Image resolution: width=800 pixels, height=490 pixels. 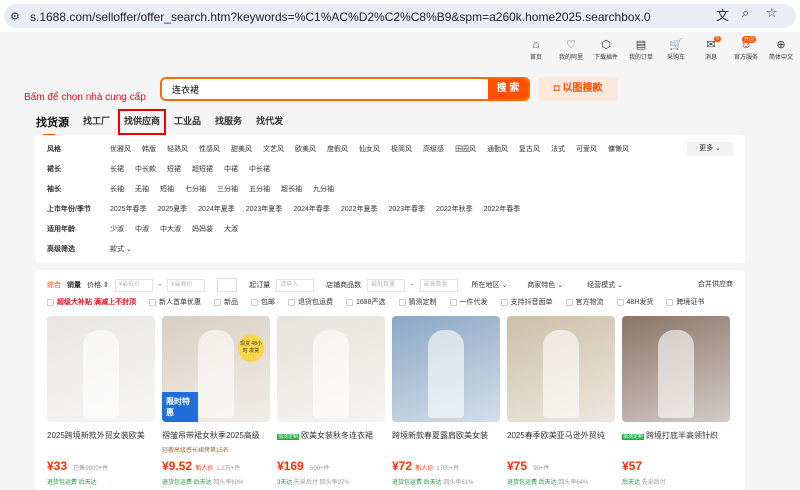 What do you see at coordinates (529, 149) in the screenshot?
I see `filter-option: 复古风` at bounding box center [529, 149].